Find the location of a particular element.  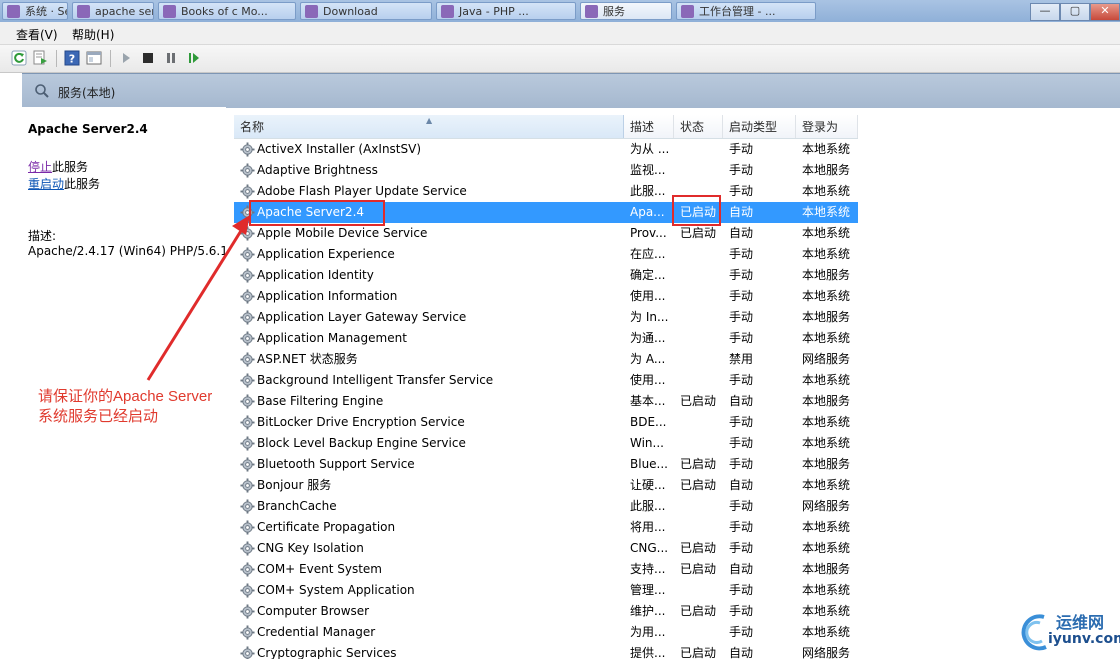

service-row: Application Identity 确定... 手动 本地服务 is located at coordinates (546, 275).